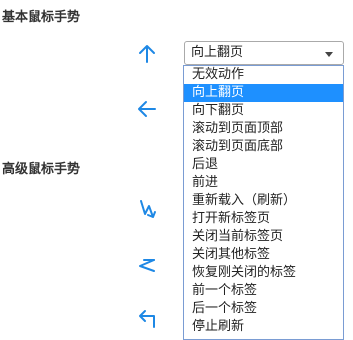 The width and height of the screenshot is (353, 340). What do you see at coordinates (263, 237) in the screenshot?
I see `dropdown-option: 关闭当前标签页` at bounding box center [263, 237].